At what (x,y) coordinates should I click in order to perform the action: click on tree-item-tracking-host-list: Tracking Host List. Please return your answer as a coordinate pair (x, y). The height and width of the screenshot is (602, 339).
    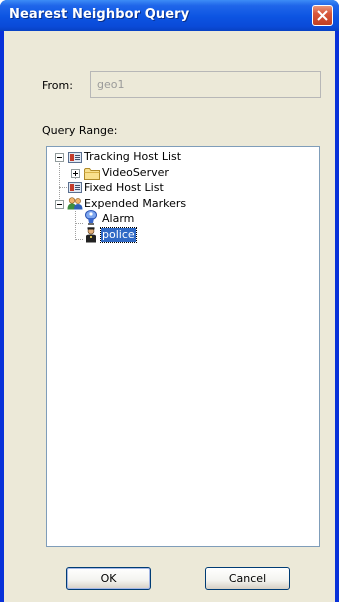
    Looking at the image, I should click on (132, 157).